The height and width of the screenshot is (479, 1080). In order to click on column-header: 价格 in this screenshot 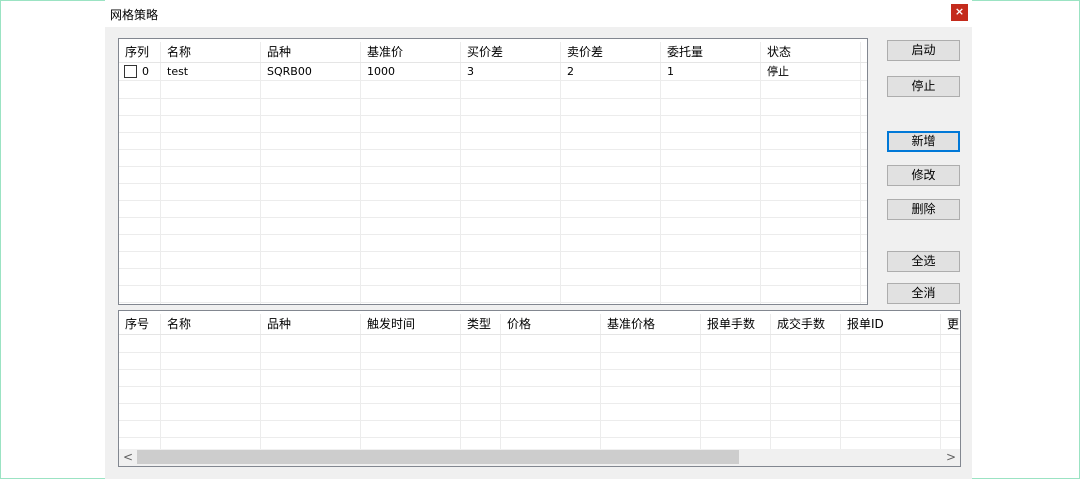, I will do `click(551, 324)`.